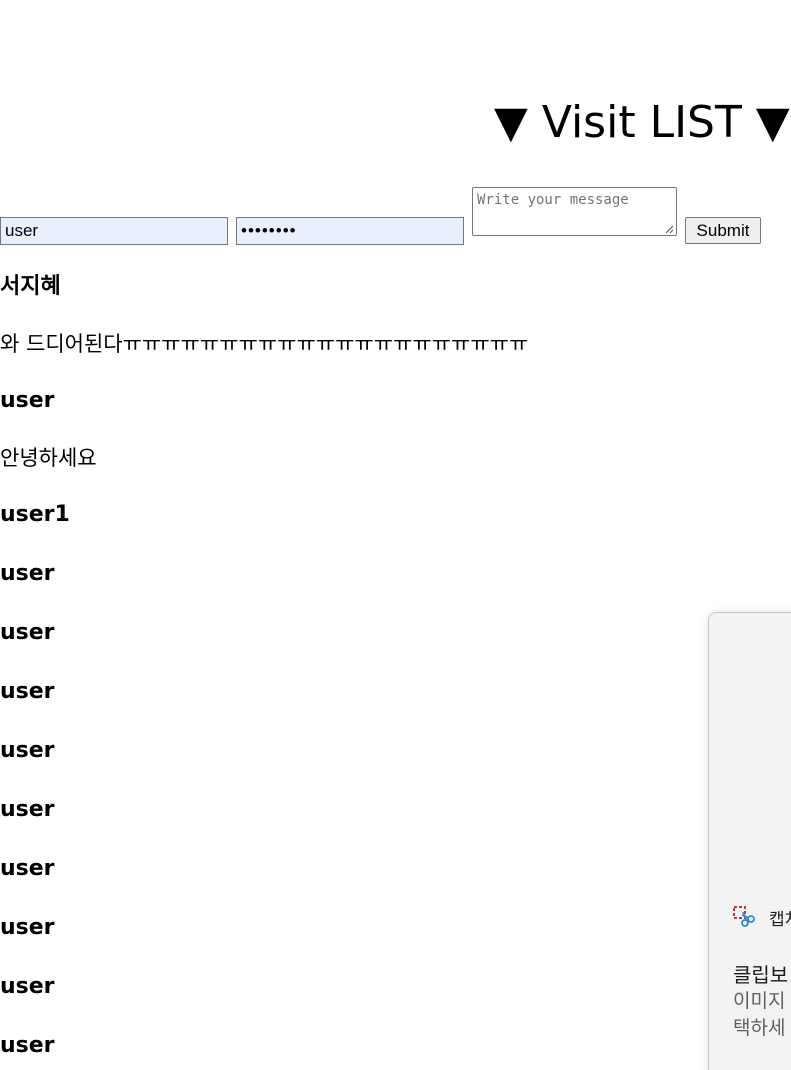 This screenshot has width=791, height=1070. What do you see at coordinates (35, 514) in the screenshot?
I see `entry-author: user1` at bounding box center [35, 514].